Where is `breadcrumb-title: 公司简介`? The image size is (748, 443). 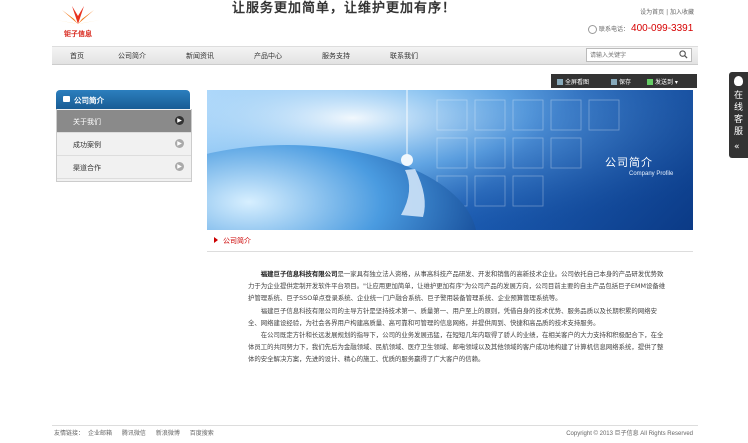 breadcrumb-title: 公司简介 is located at coordinates (237, 241).